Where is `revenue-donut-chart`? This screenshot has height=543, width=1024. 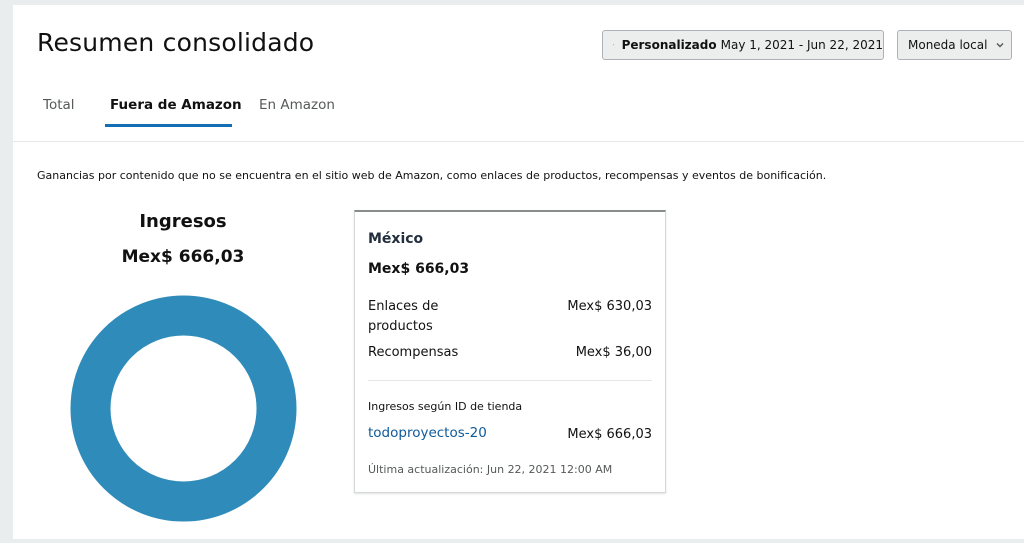 revenue-donut-chart is located at coordinates (183, 408).